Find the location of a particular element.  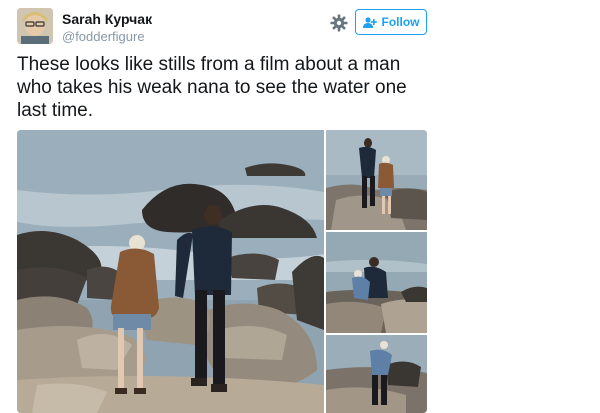

gear-icon is located at coordinates (339, 23).